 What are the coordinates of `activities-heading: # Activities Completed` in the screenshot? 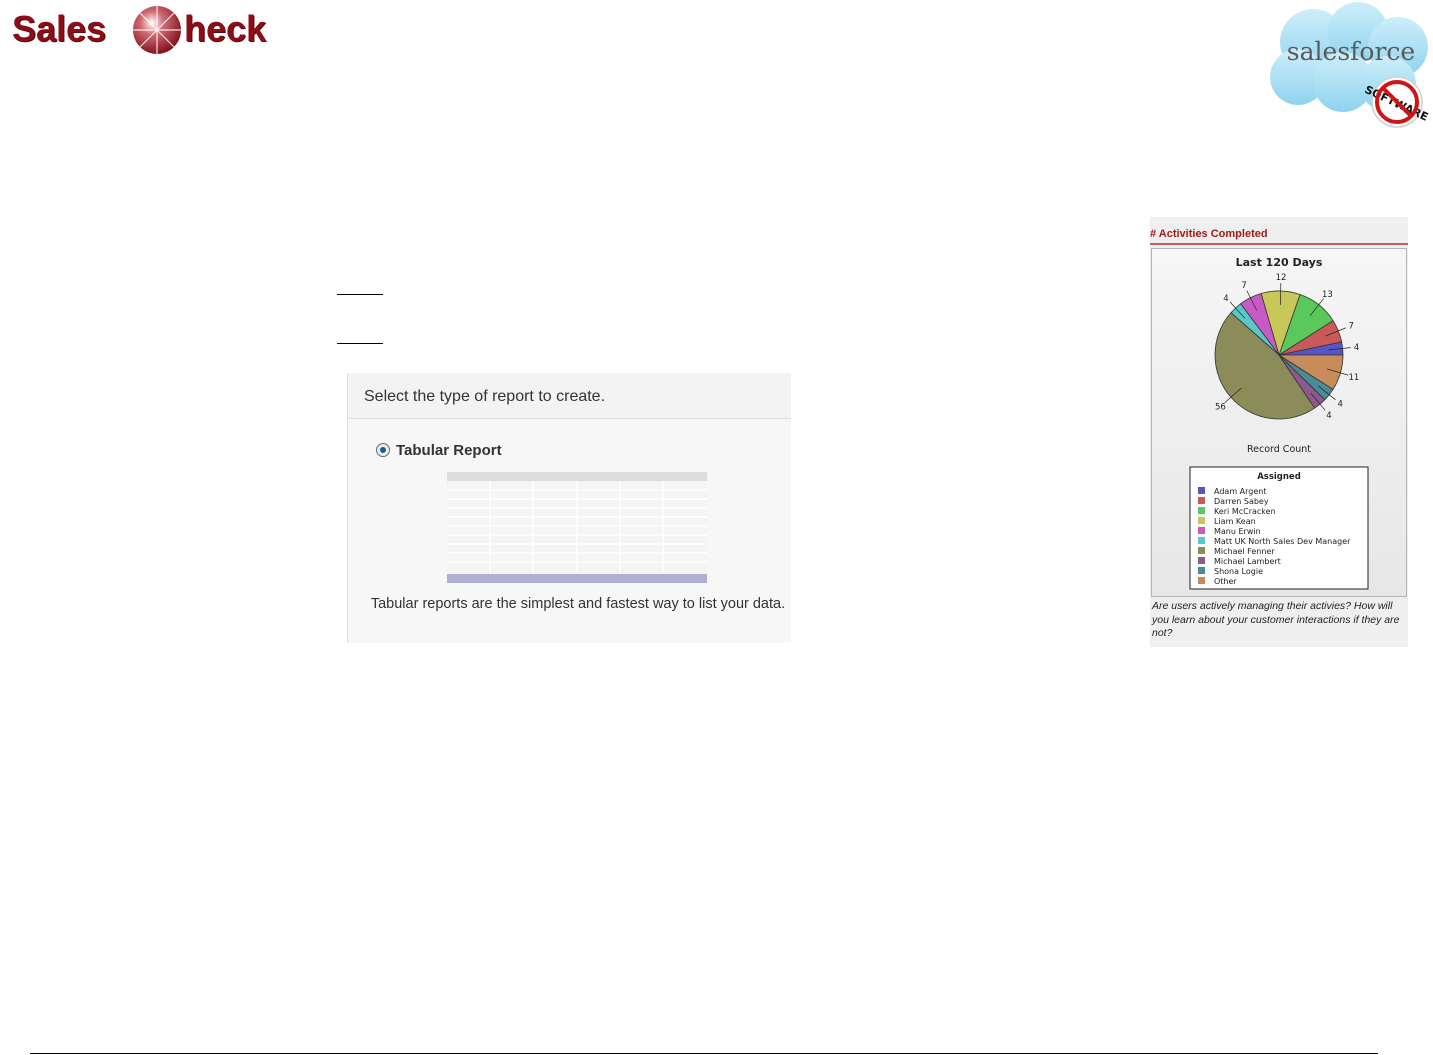 It's located at (1209, 234).